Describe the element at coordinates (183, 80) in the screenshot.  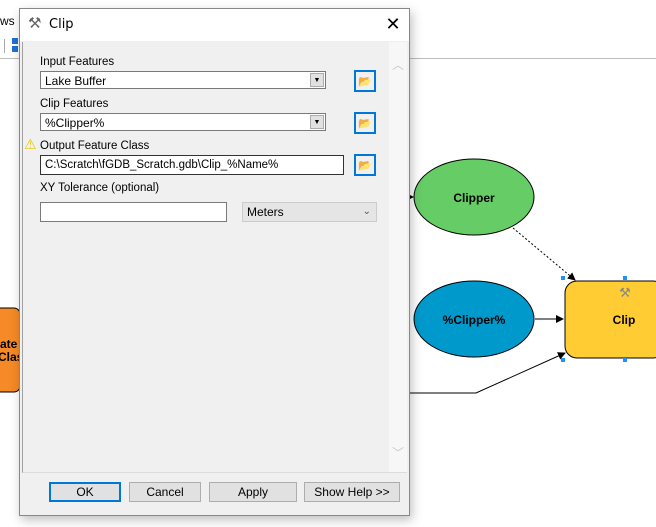
I see `input-features-combo: Lake Buffer ▼` at that location.